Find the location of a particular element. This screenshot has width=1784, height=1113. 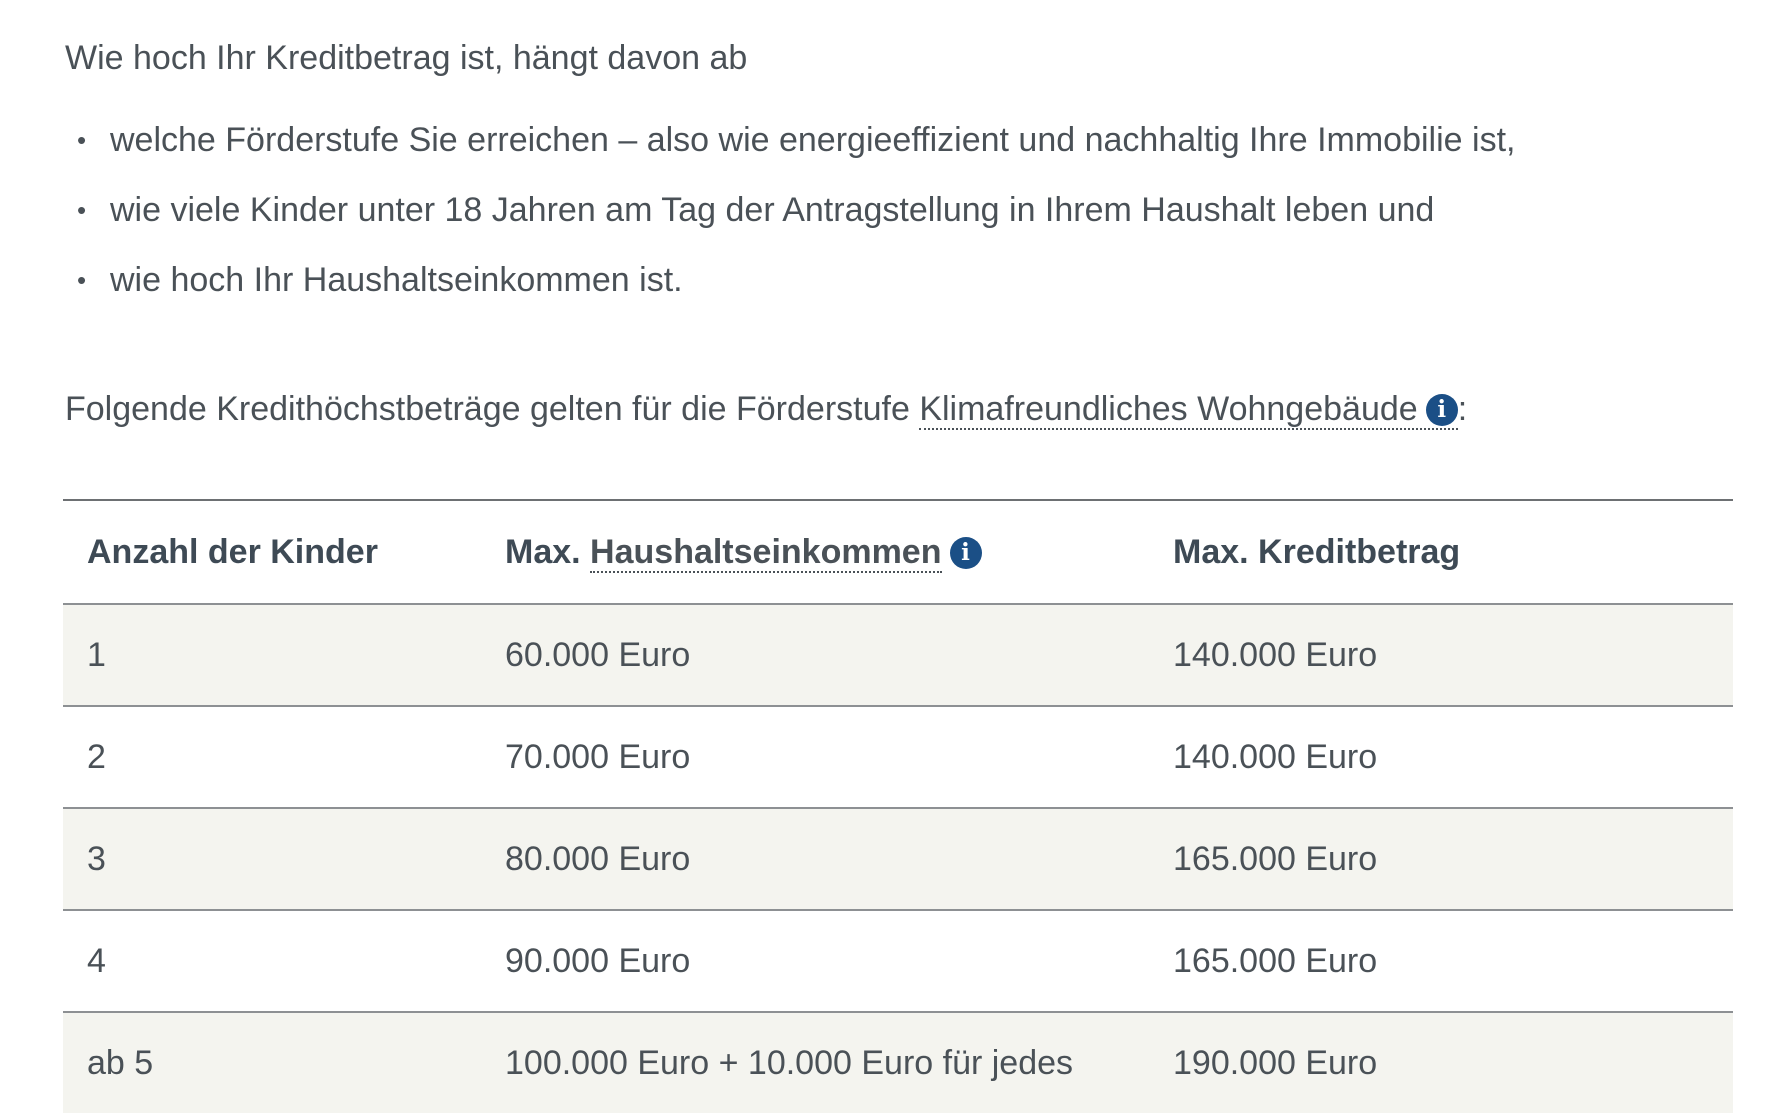

column-header-income: Max. Haushaltseinkommen i is located at coordinates (815, 552).